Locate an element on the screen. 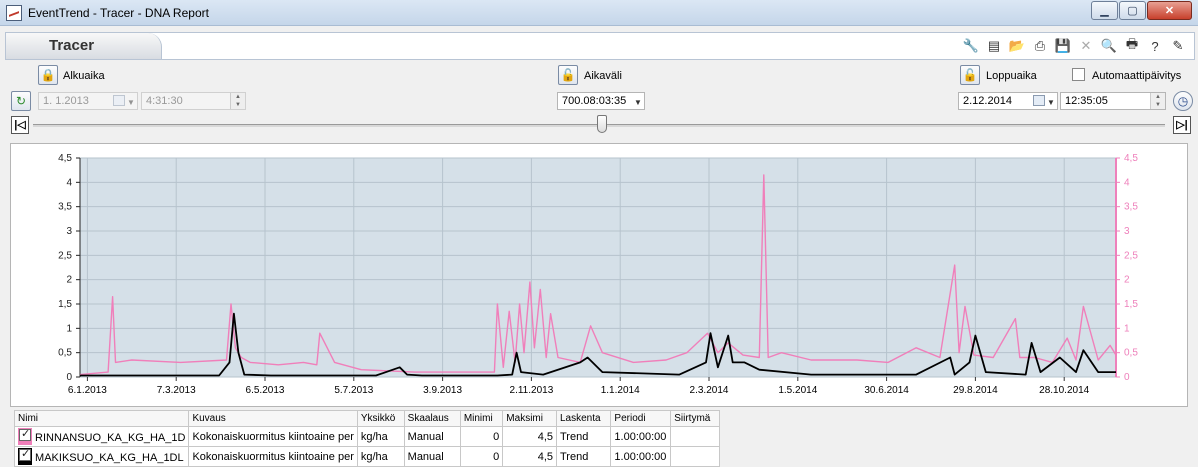  help-icon: ? is located at coordinates (1155, 46).